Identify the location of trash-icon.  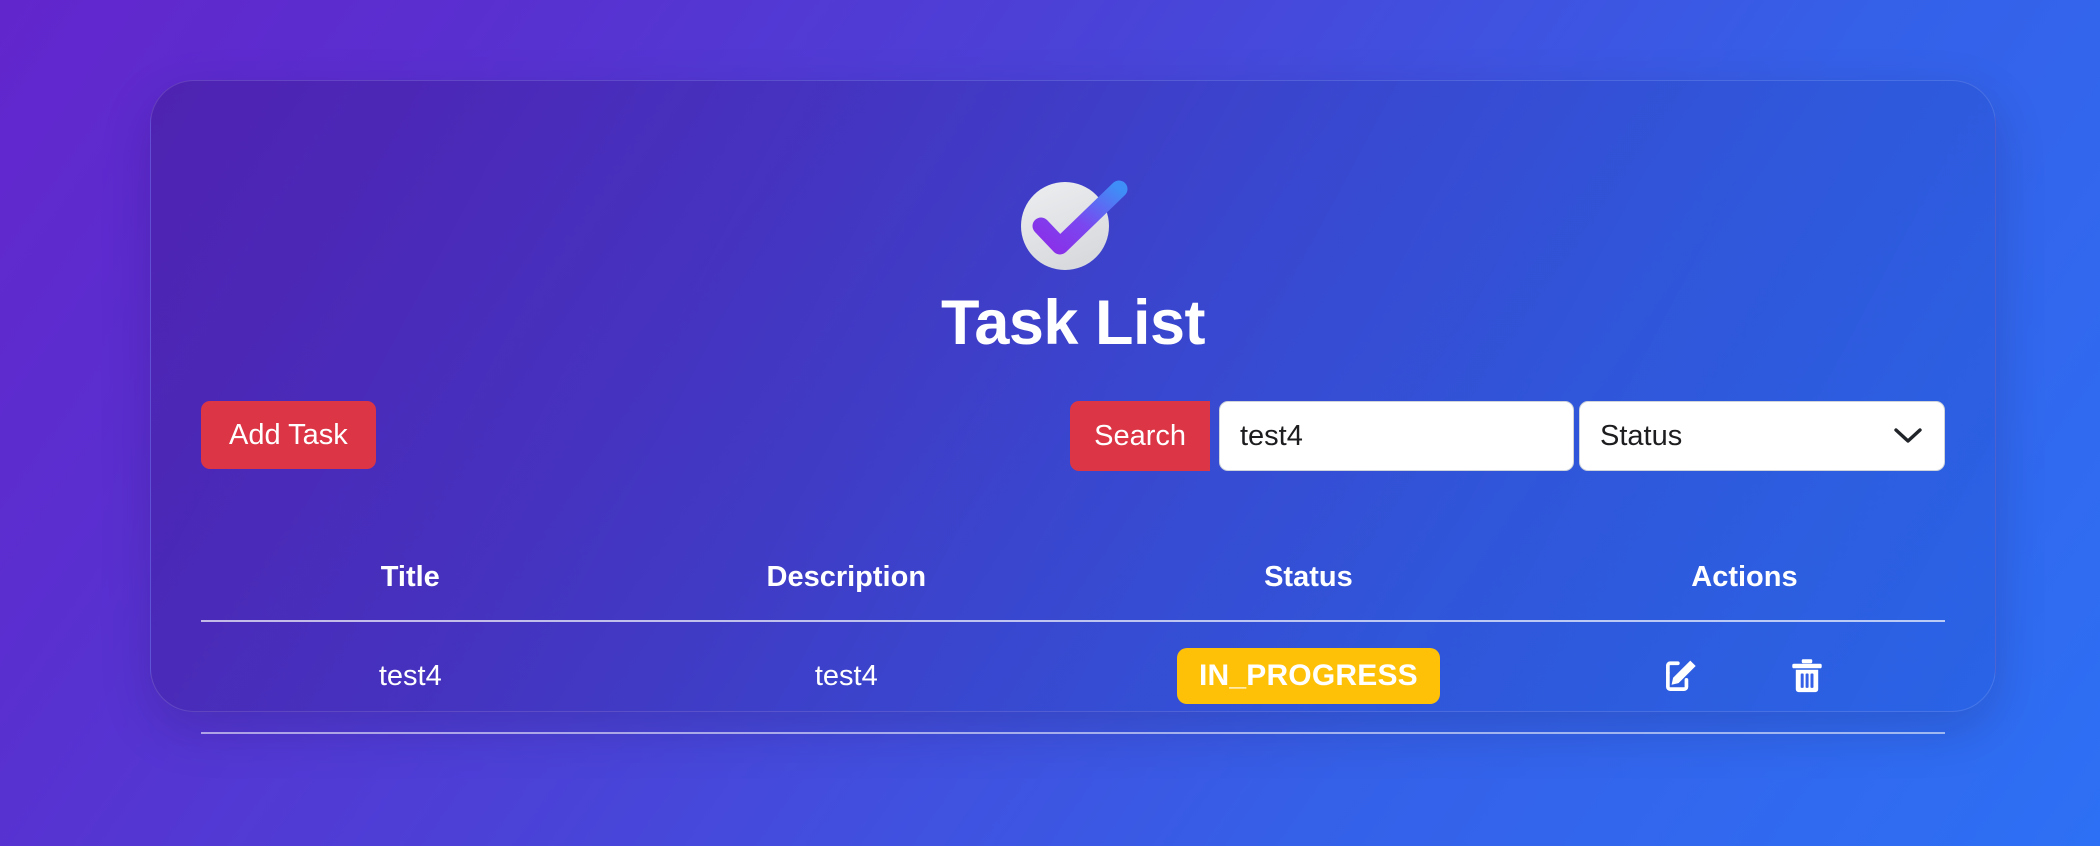
(1807, 676).